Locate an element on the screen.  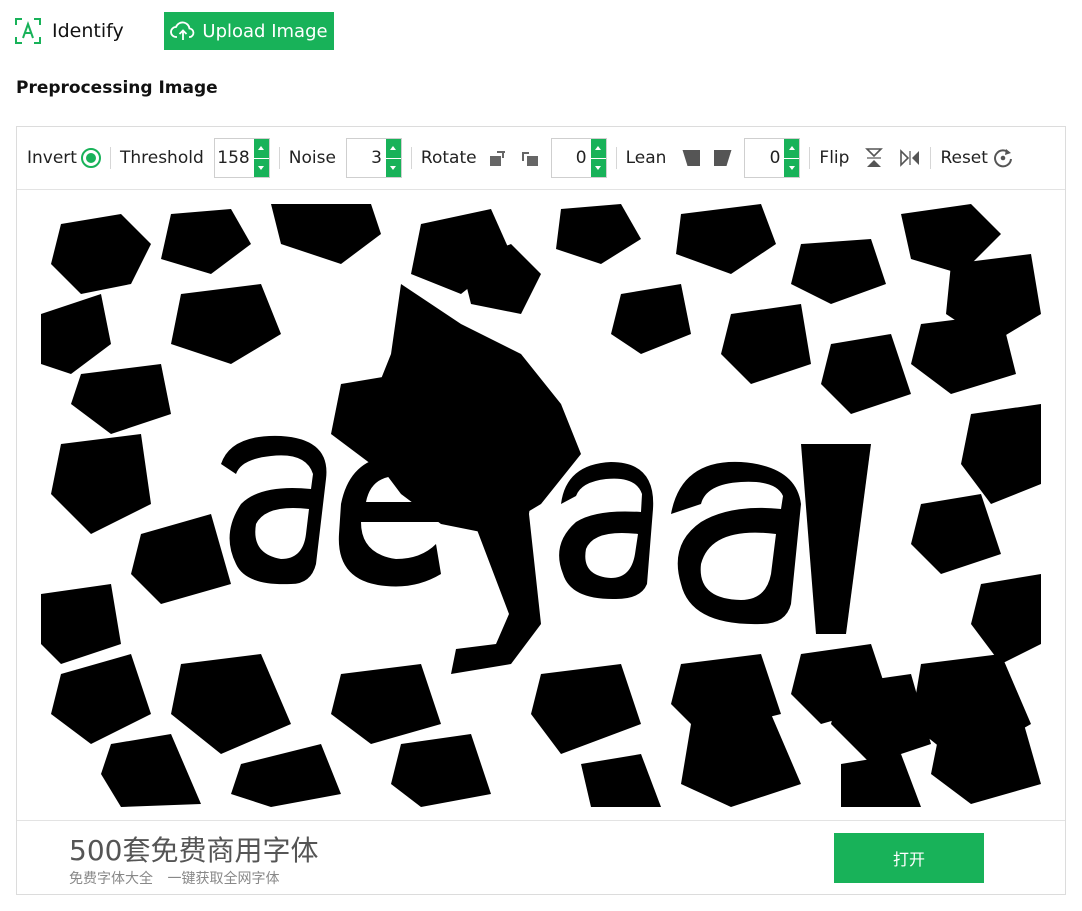
lean-value: 0 is located at coordinates (764, 158).